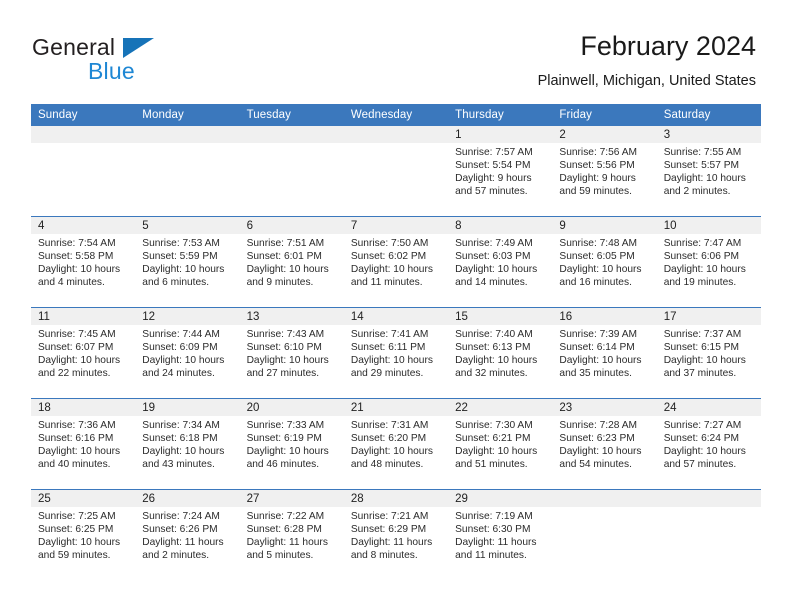 This screenshot has width=792, height=612. I want to click on day-number: 23, so click(604, 407).